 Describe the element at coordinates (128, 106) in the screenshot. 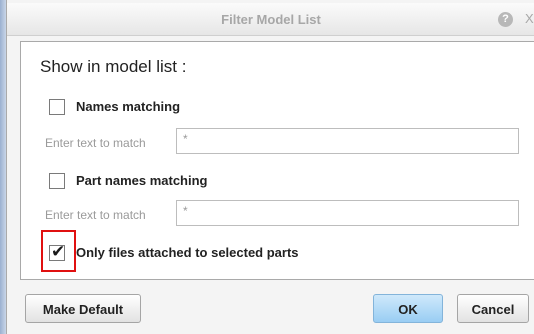

I see `names-matching-label: Names matching` at that location.